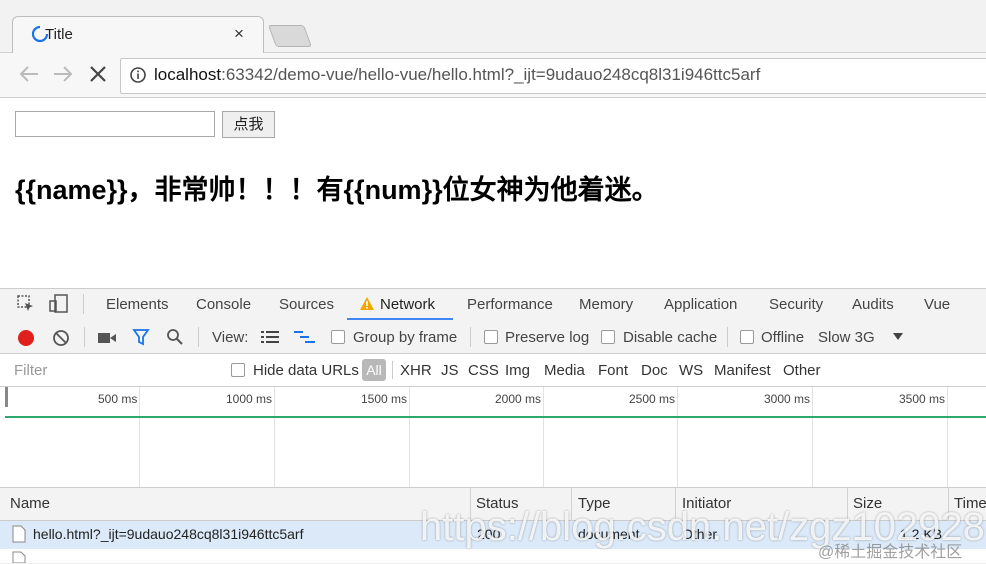 This screenshot has width=986, height=564. I want to click on tab-console: Console, so click(223, 304).